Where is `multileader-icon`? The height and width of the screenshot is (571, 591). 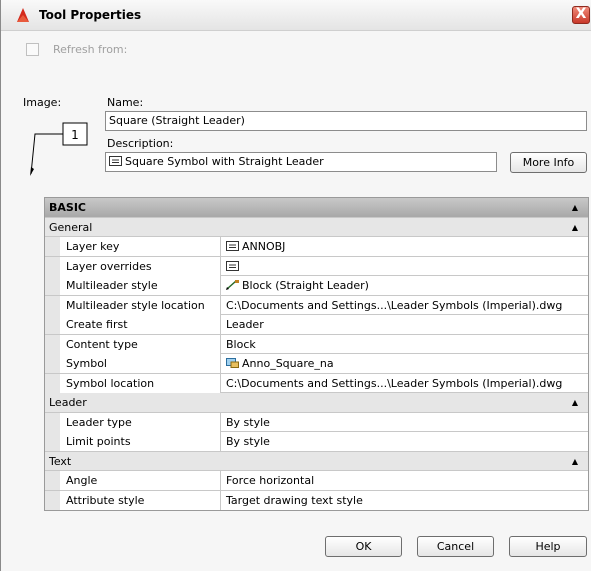 multileader-icon is located at coordinates (232, 285).